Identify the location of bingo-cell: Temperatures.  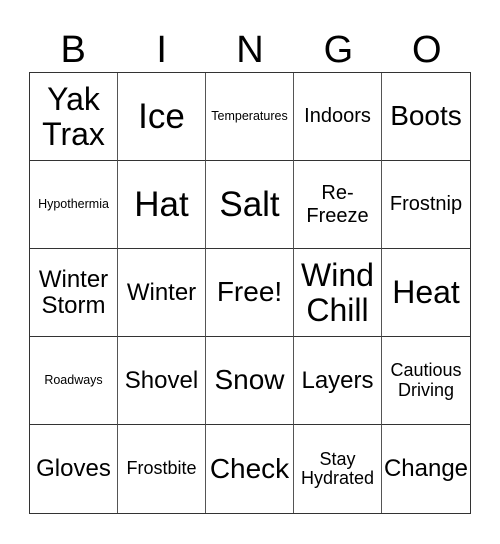
(250, 117).